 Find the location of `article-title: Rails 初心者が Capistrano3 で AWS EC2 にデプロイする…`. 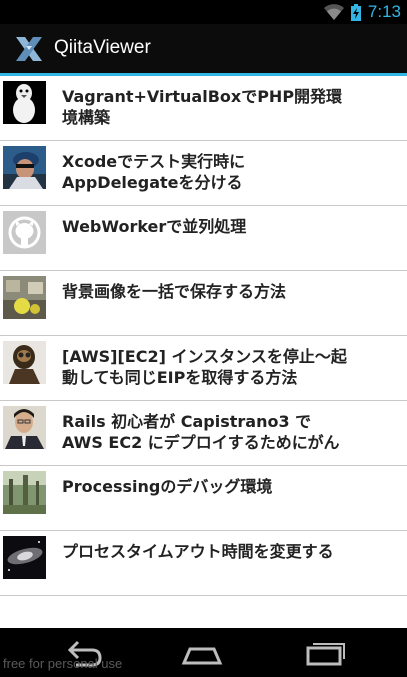

article-title: Rails 初心者が Capistrano3 で AWS EC2 にデプロイする… is located at coordinates (201, 433).